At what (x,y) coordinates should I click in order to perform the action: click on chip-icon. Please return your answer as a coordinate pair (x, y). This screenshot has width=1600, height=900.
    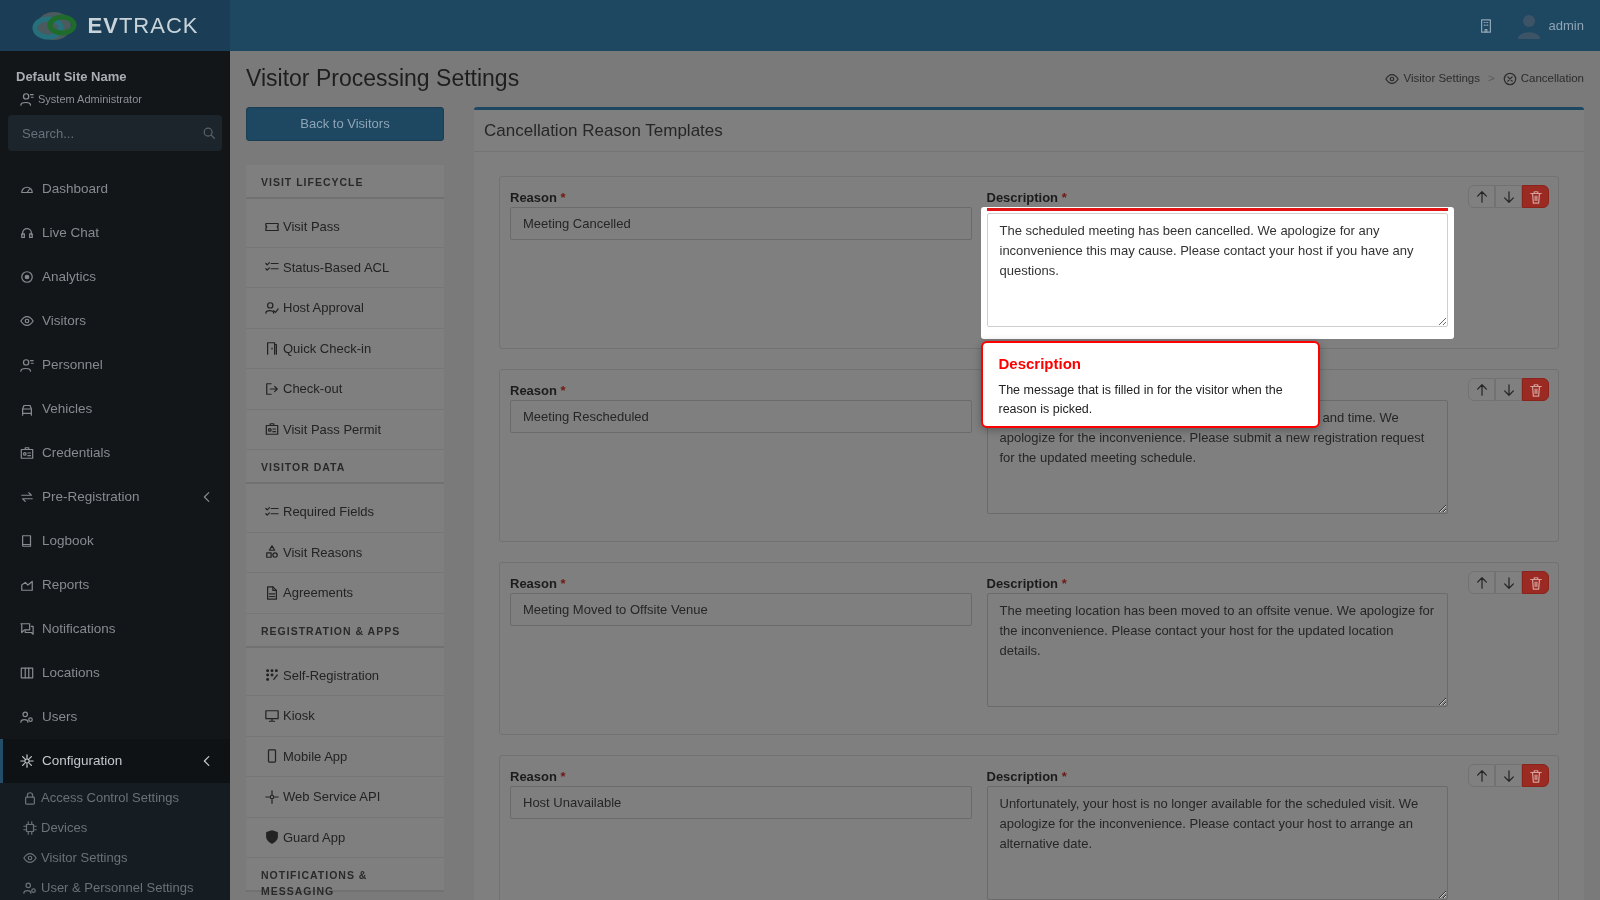
    Looking at the image, I should click on (30, 828).